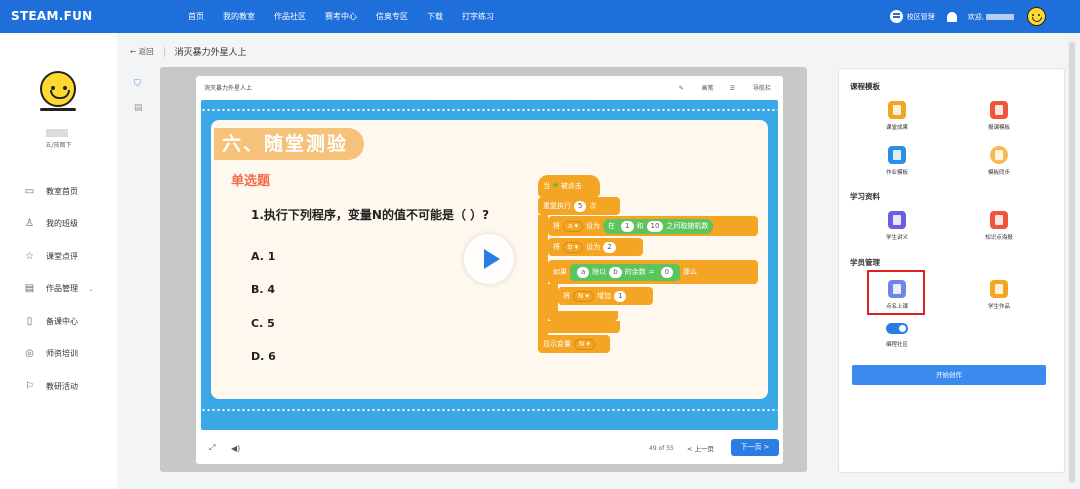 The height and width of the screenshot is (489, 1080). I want to click on sidebar-item-classroom-home: ▭ 教室首页, so click(59, 191).